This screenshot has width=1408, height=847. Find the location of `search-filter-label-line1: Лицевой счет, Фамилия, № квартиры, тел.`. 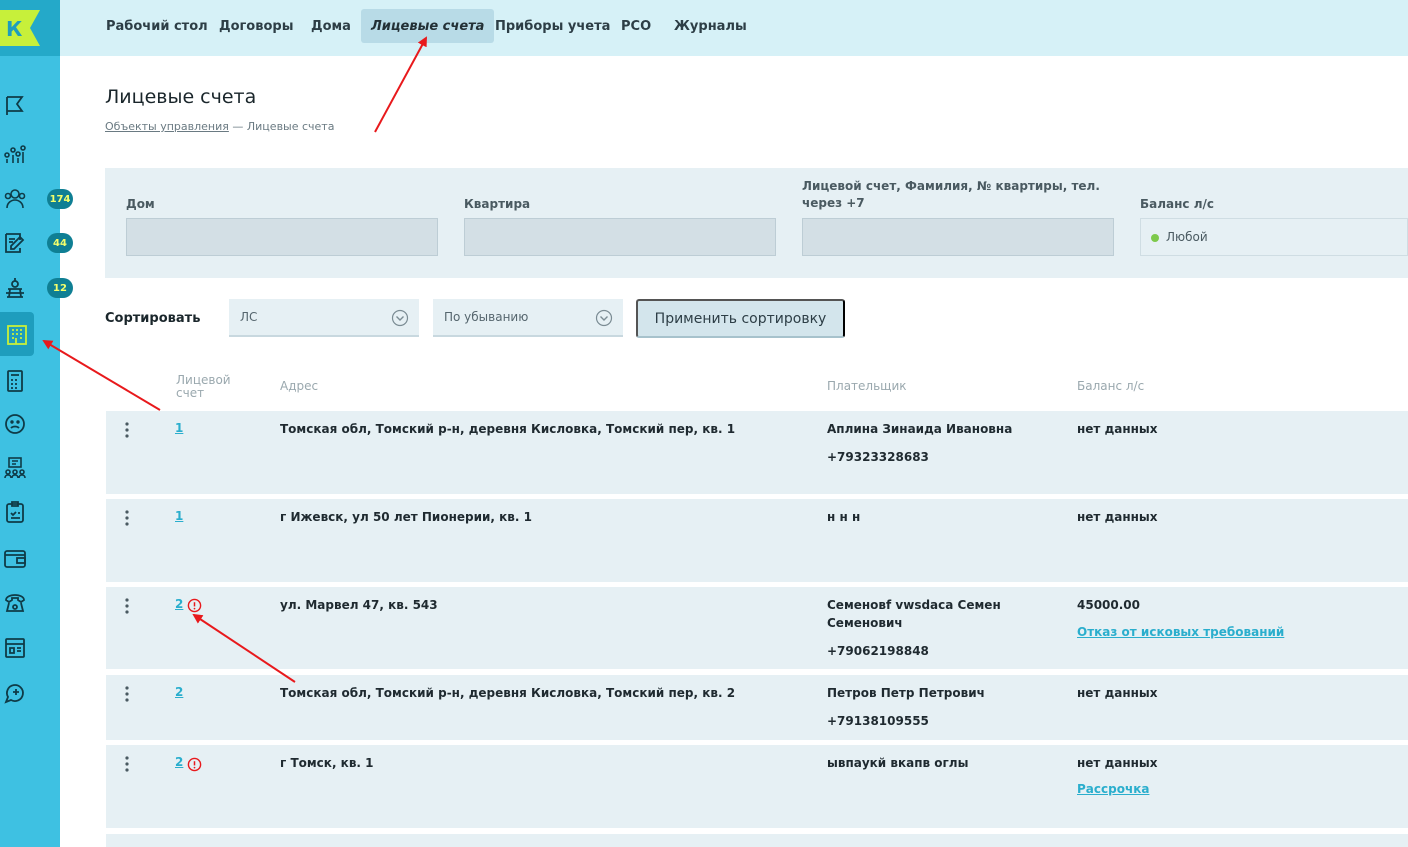

search-filter-label-line1: Лицевой счет, Фамилия, № квартиры, тел. is located at coordinates (951, 186).